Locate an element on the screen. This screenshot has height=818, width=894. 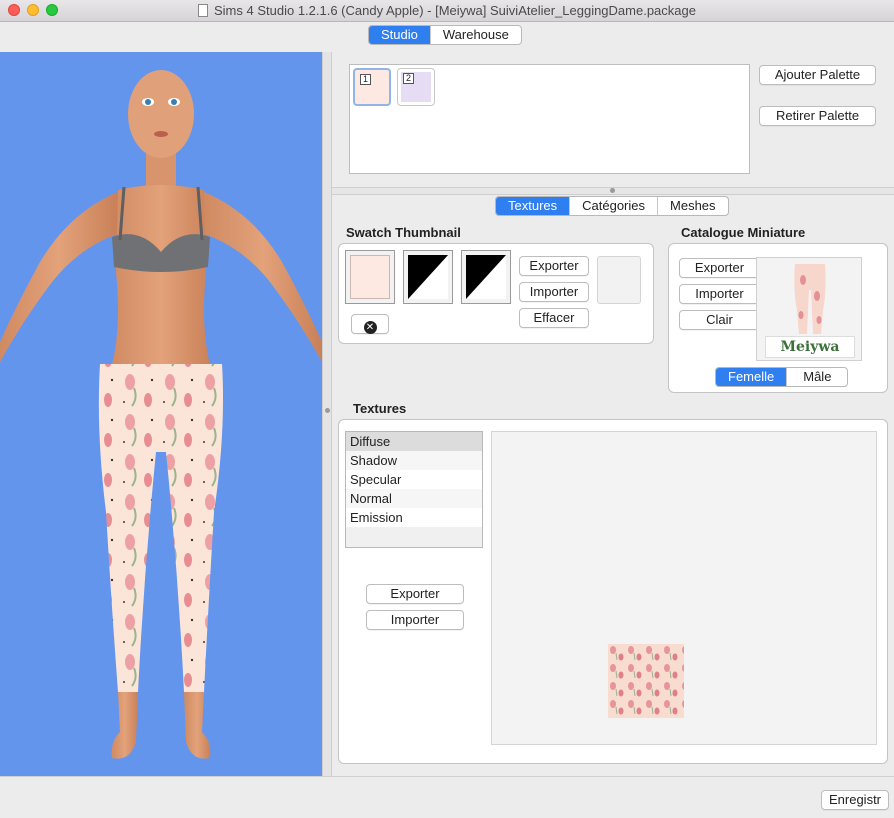
catalogue-clear-button: Clair is located at coordinates (719, 320).